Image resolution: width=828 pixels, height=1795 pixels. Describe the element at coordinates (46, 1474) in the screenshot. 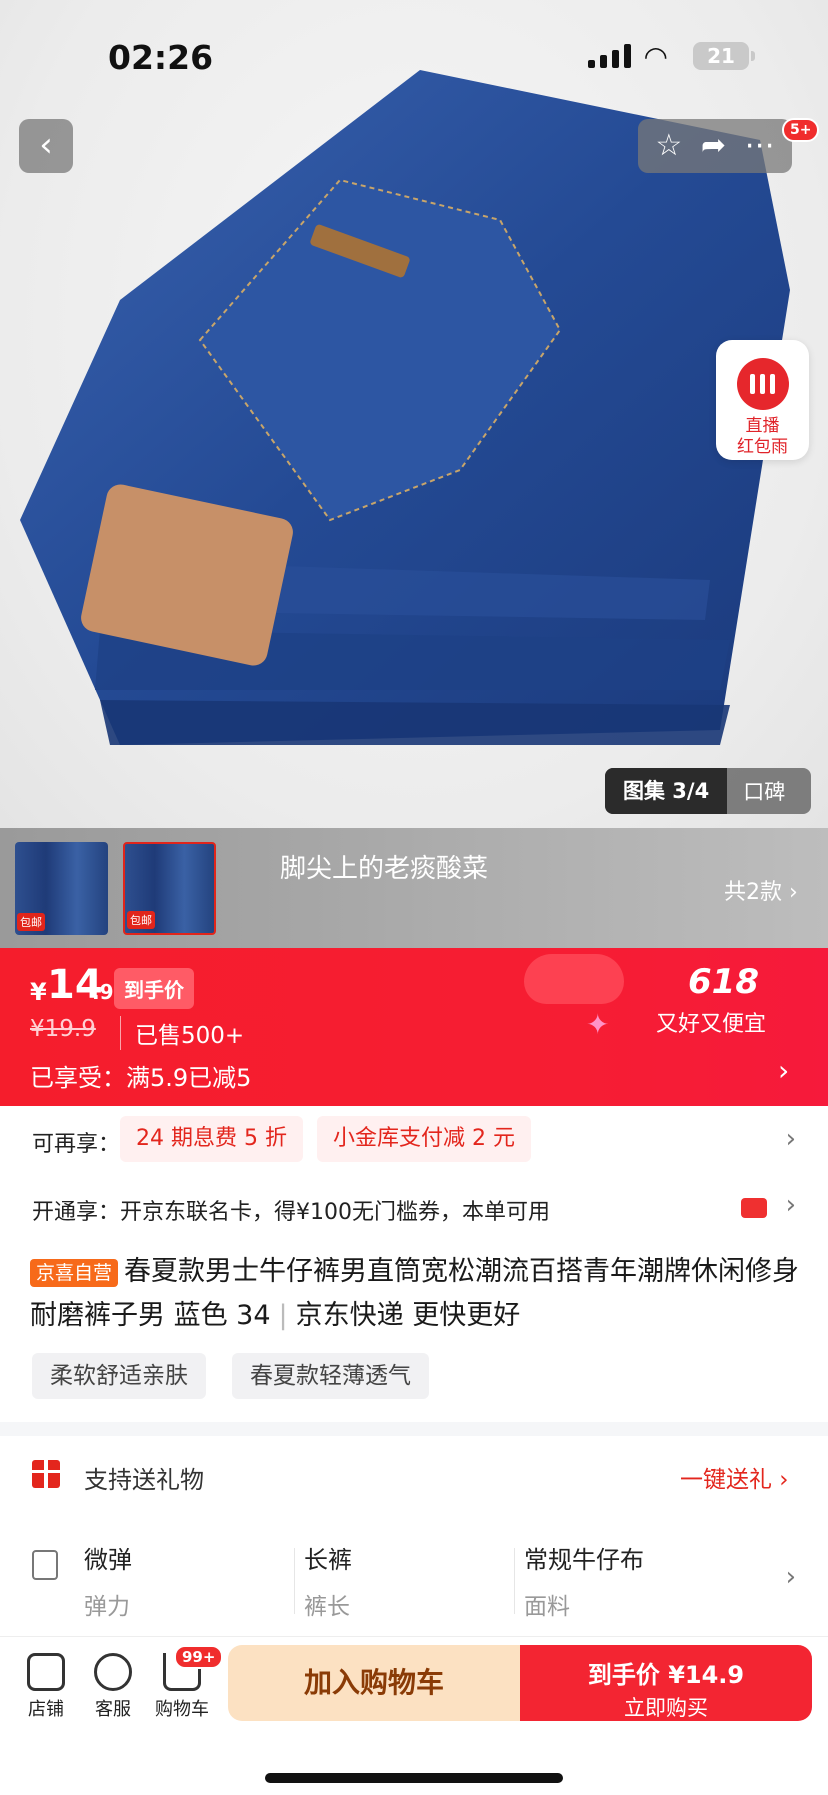

I see `gift-icon` at that location.